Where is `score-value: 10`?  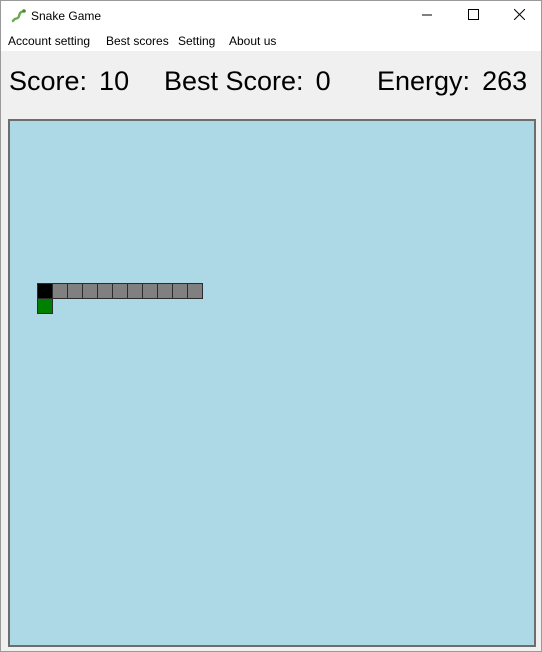 score-value: 10 is located at coordinates (114, 81).